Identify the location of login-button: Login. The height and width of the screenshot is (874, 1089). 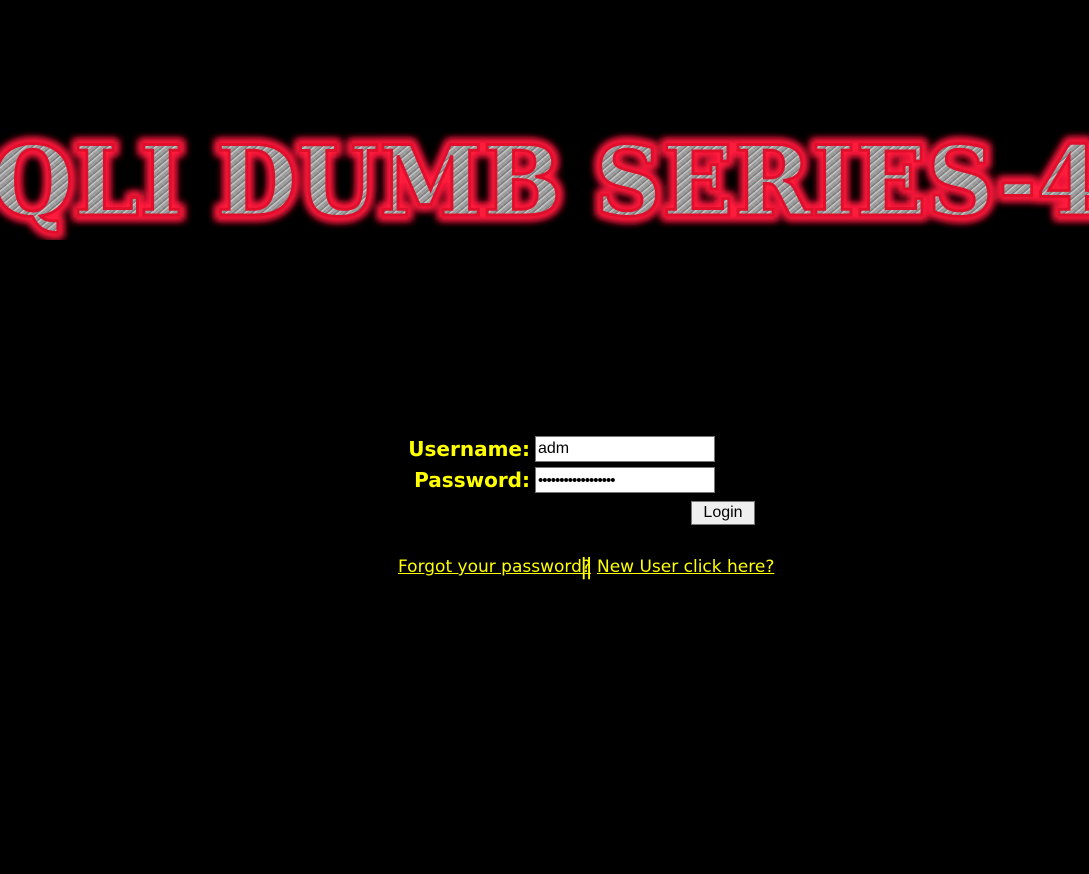
(723, 513).